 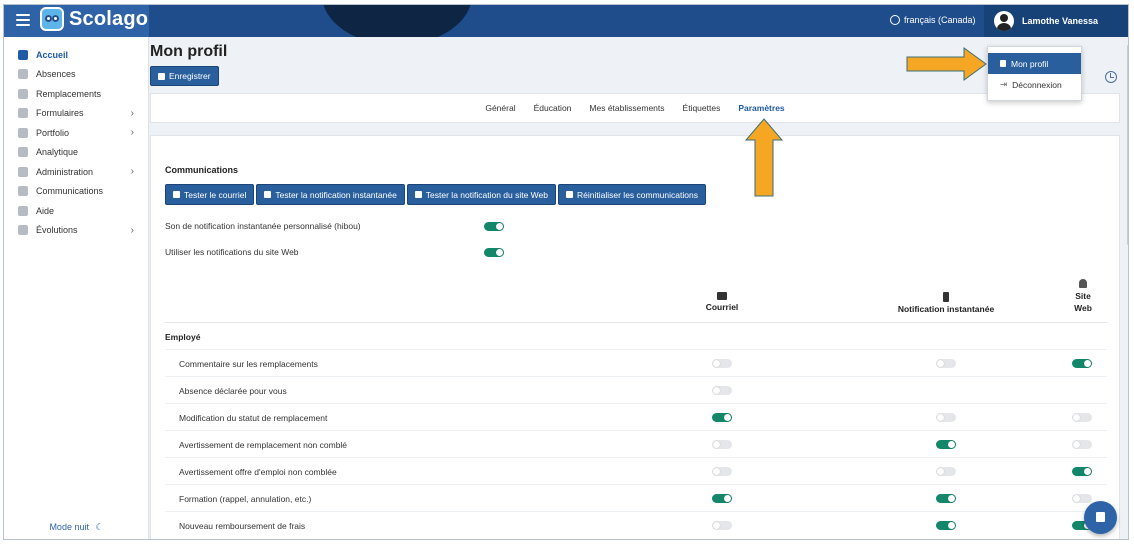 I want to click on menu-item-logout: ⇥ Déconnexion, so click(x=1034, y=84).